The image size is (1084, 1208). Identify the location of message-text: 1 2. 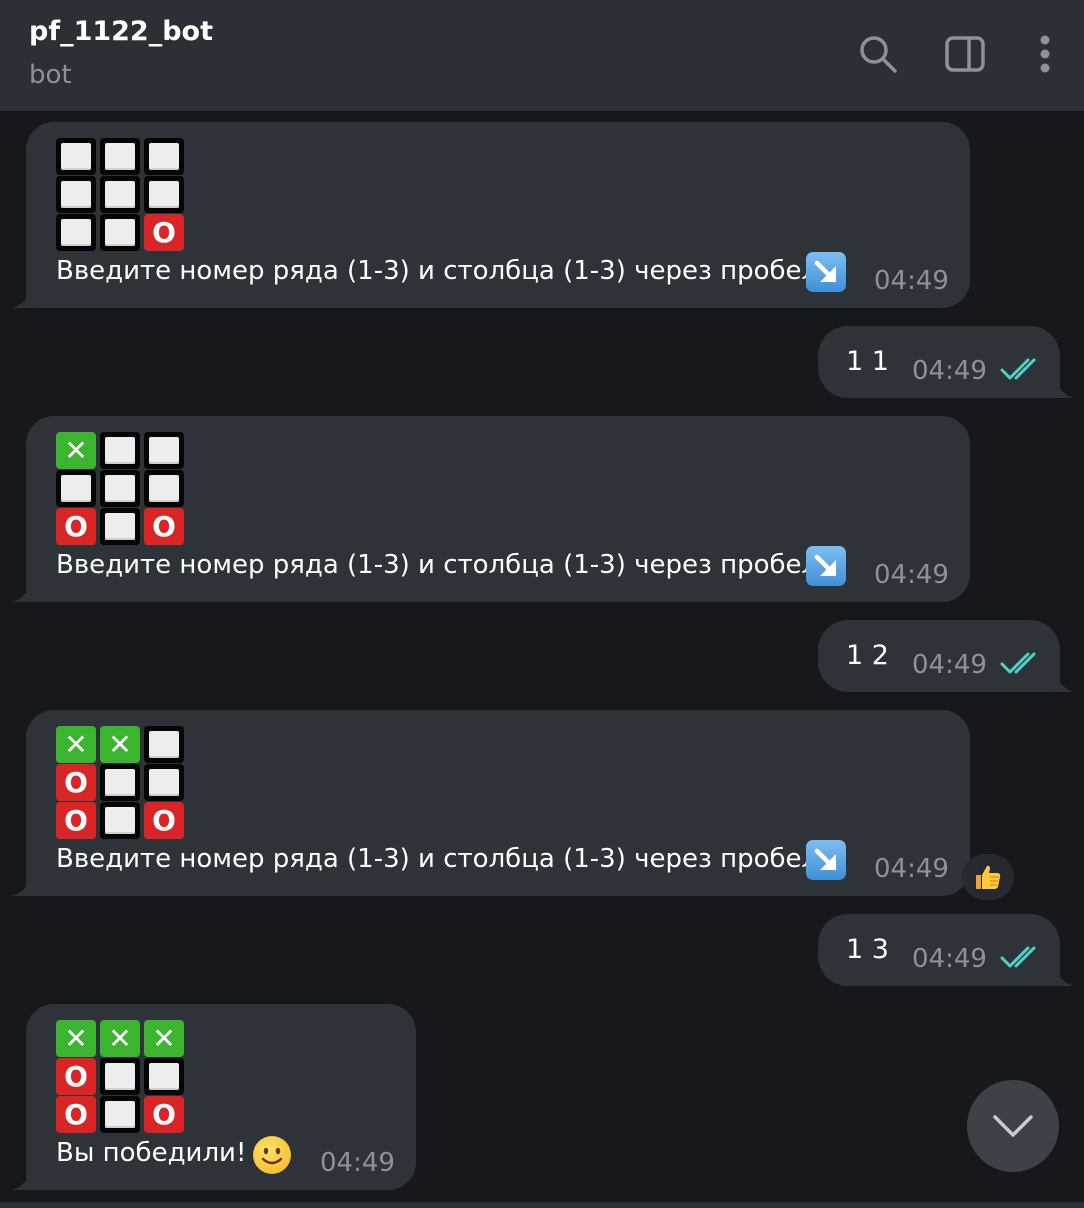
(867, 655).